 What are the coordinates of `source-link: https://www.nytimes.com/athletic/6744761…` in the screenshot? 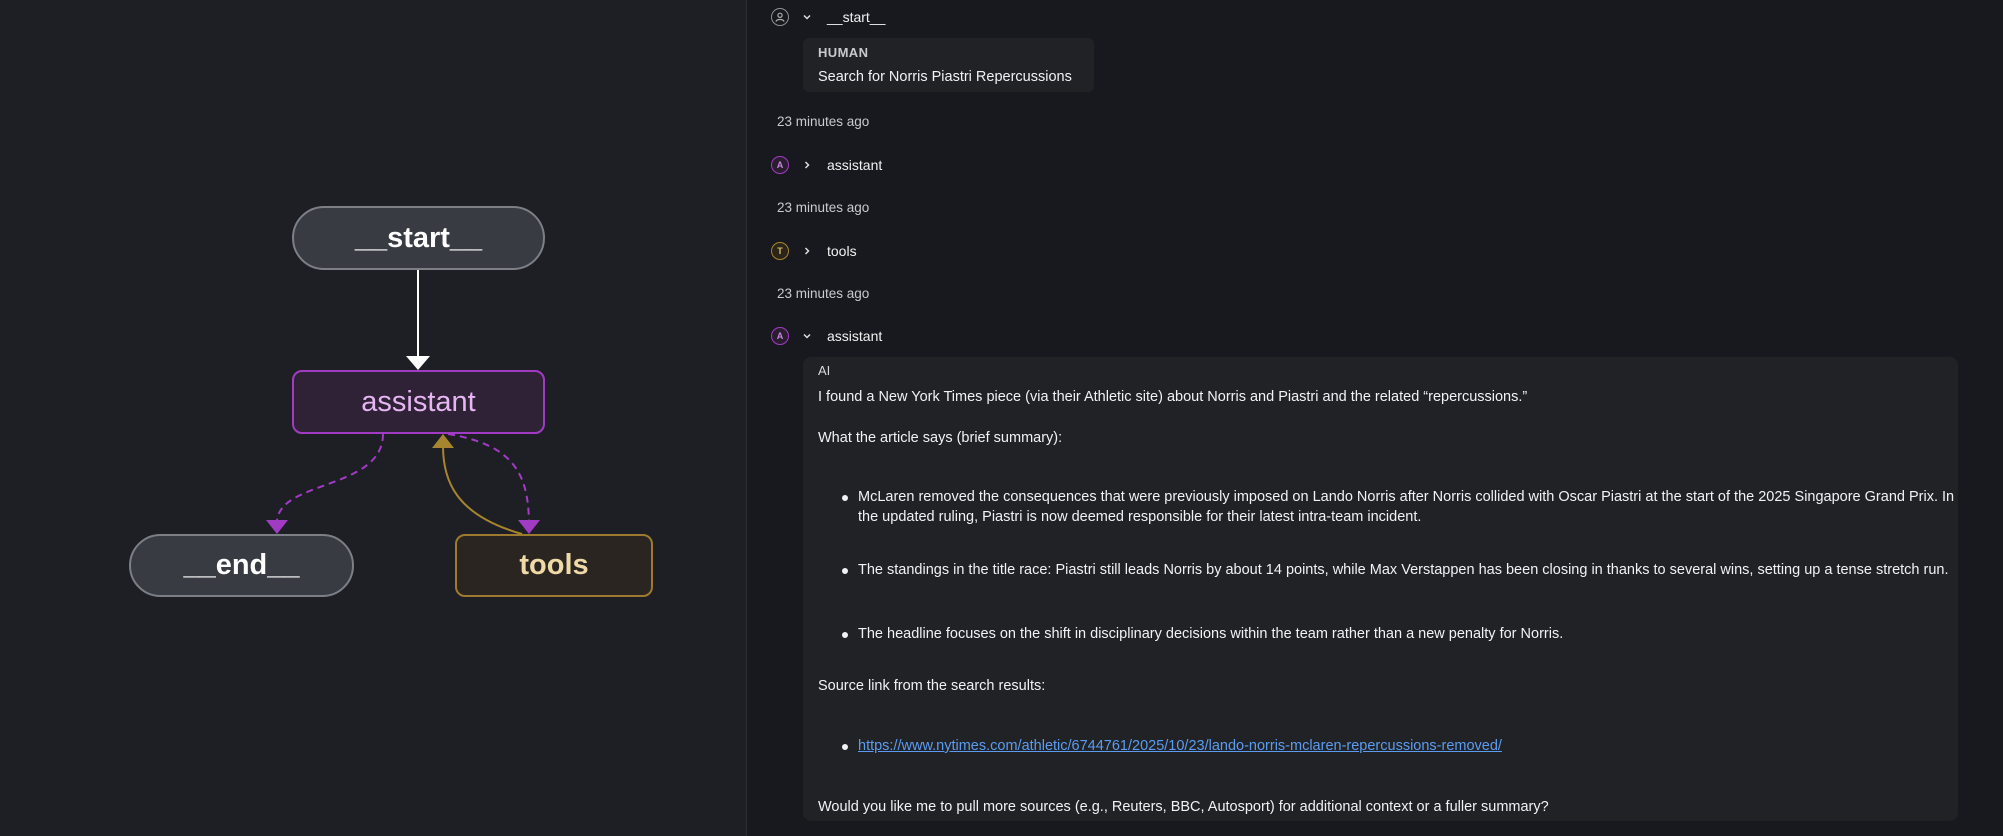 It's located at (1180, 746).